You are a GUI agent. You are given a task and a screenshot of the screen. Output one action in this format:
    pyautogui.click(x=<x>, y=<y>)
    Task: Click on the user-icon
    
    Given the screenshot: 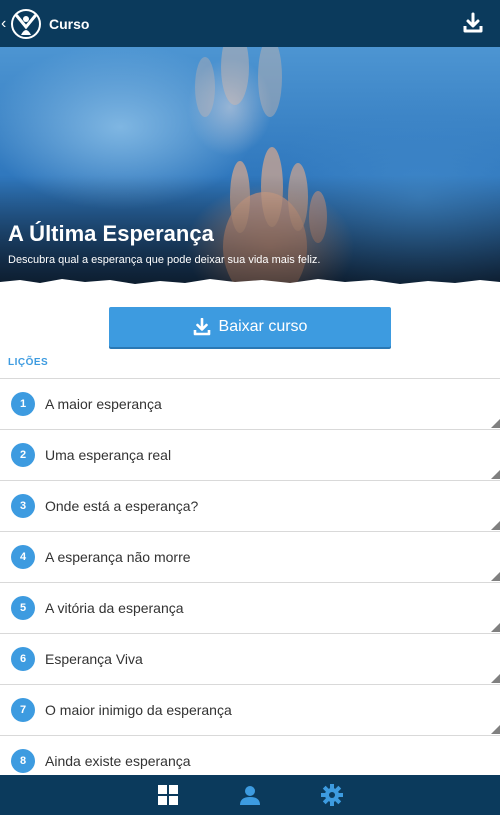 What is the action you would take?
    pyautogui.click(x=250, y=795)
    